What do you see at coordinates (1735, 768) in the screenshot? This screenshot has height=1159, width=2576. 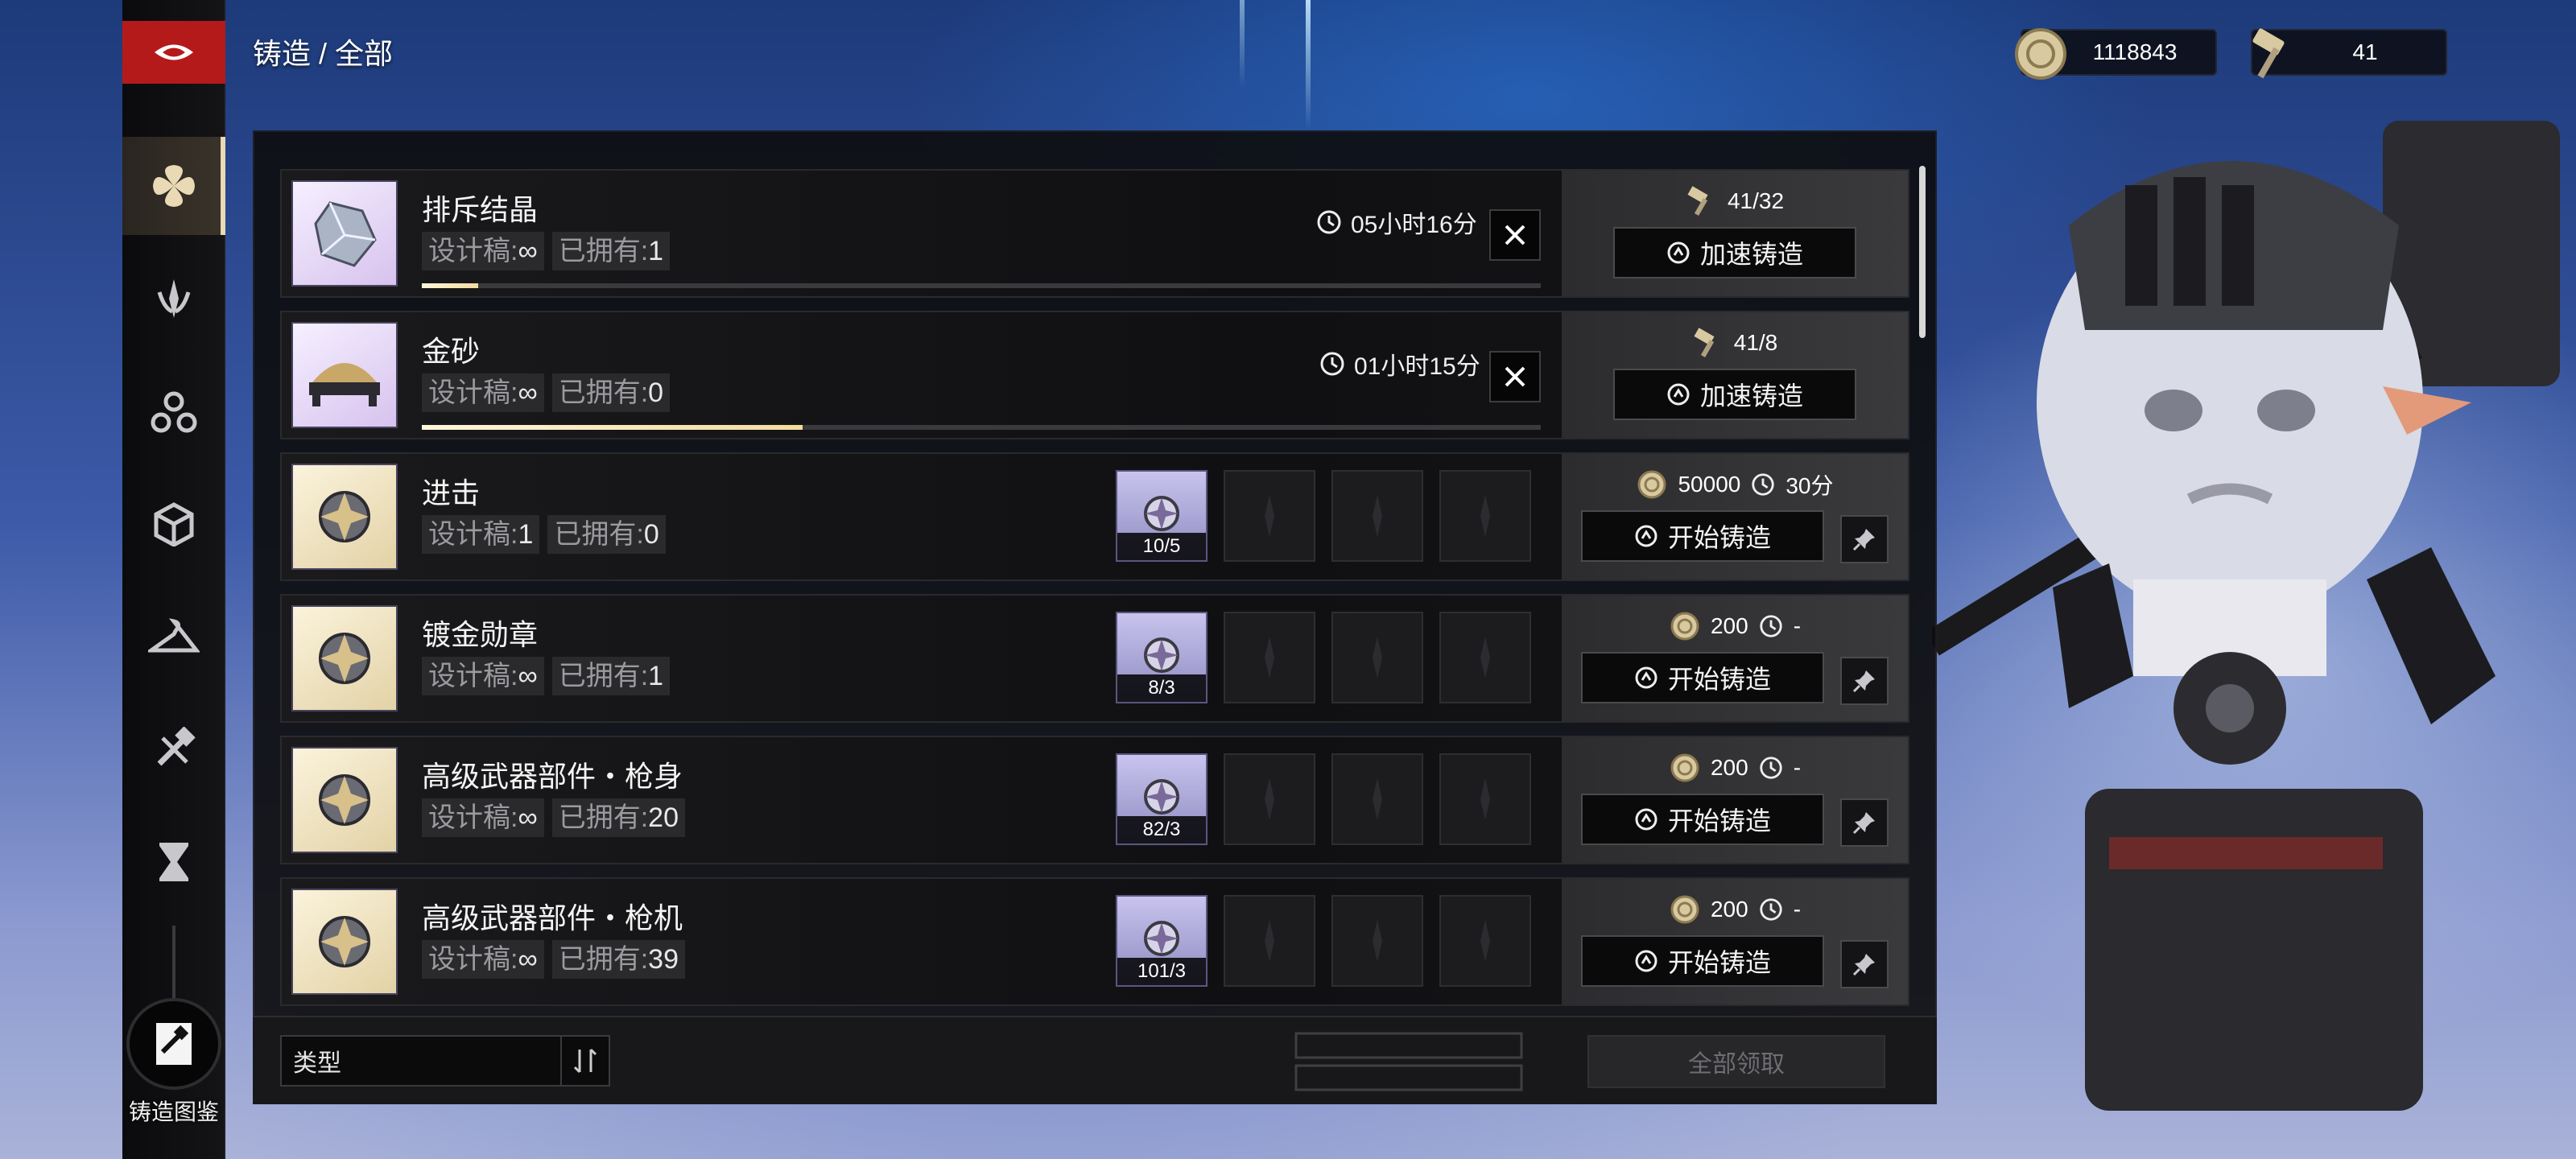 I see `forge-cost: 200 -` at bounding box center [1735, 768].